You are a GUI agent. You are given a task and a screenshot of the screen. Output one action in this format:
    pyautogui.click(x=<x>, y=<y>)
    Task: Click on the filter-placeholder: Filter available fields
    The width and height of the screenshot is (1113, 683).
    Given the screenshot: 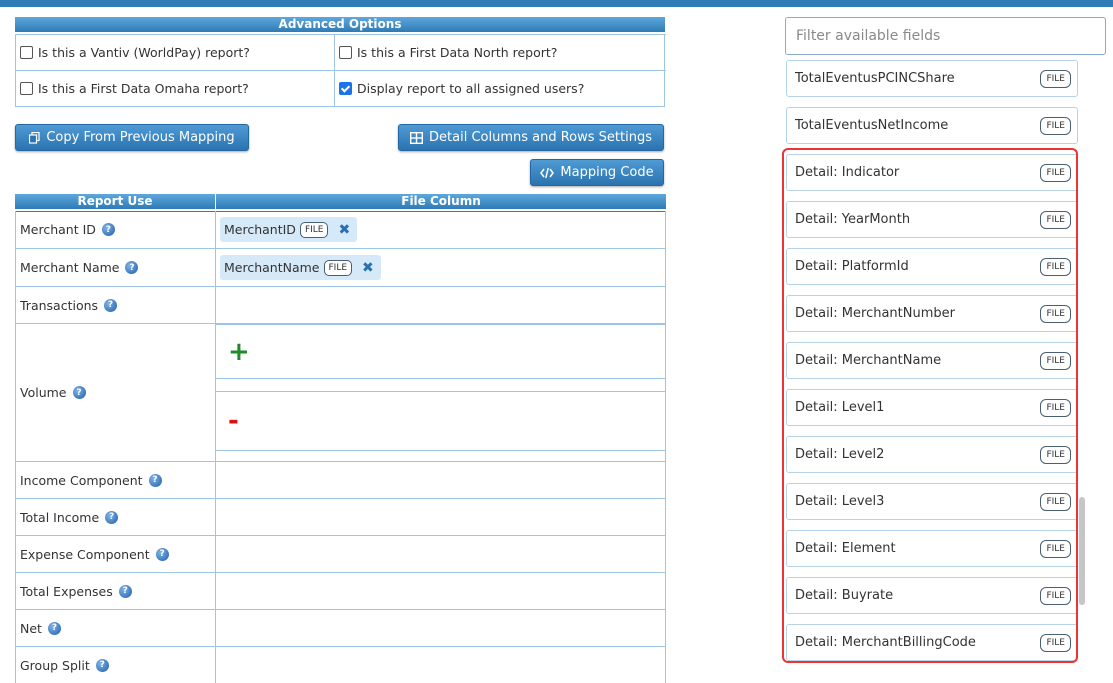 What is the action you would take?
    pyautogui.click(x=868, y=36)
    